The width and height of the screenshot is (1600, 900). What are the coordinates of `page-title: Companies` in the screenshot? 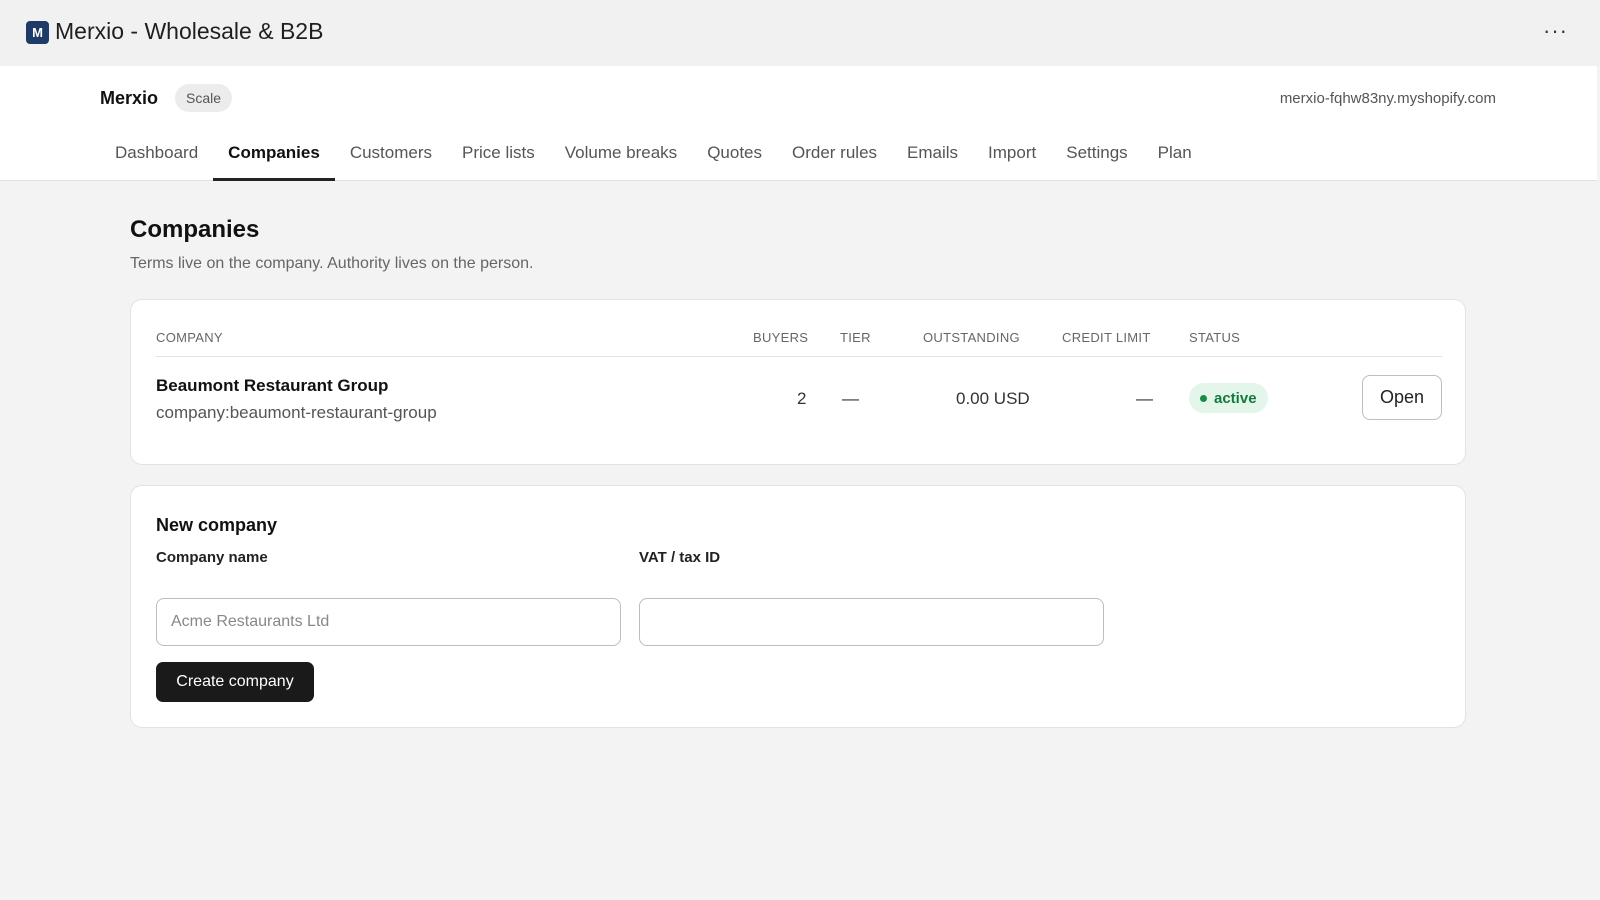 It's located at (195, 229).